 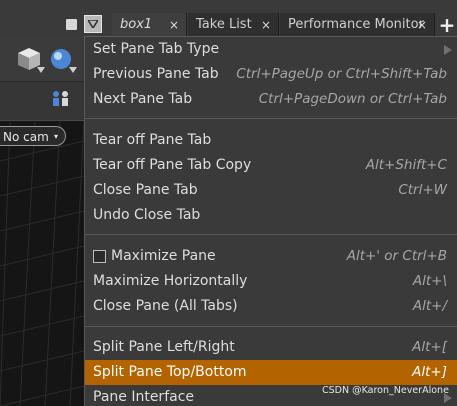 I want to click on tab-label: Performance Monitor, so click(x=356, y=24).